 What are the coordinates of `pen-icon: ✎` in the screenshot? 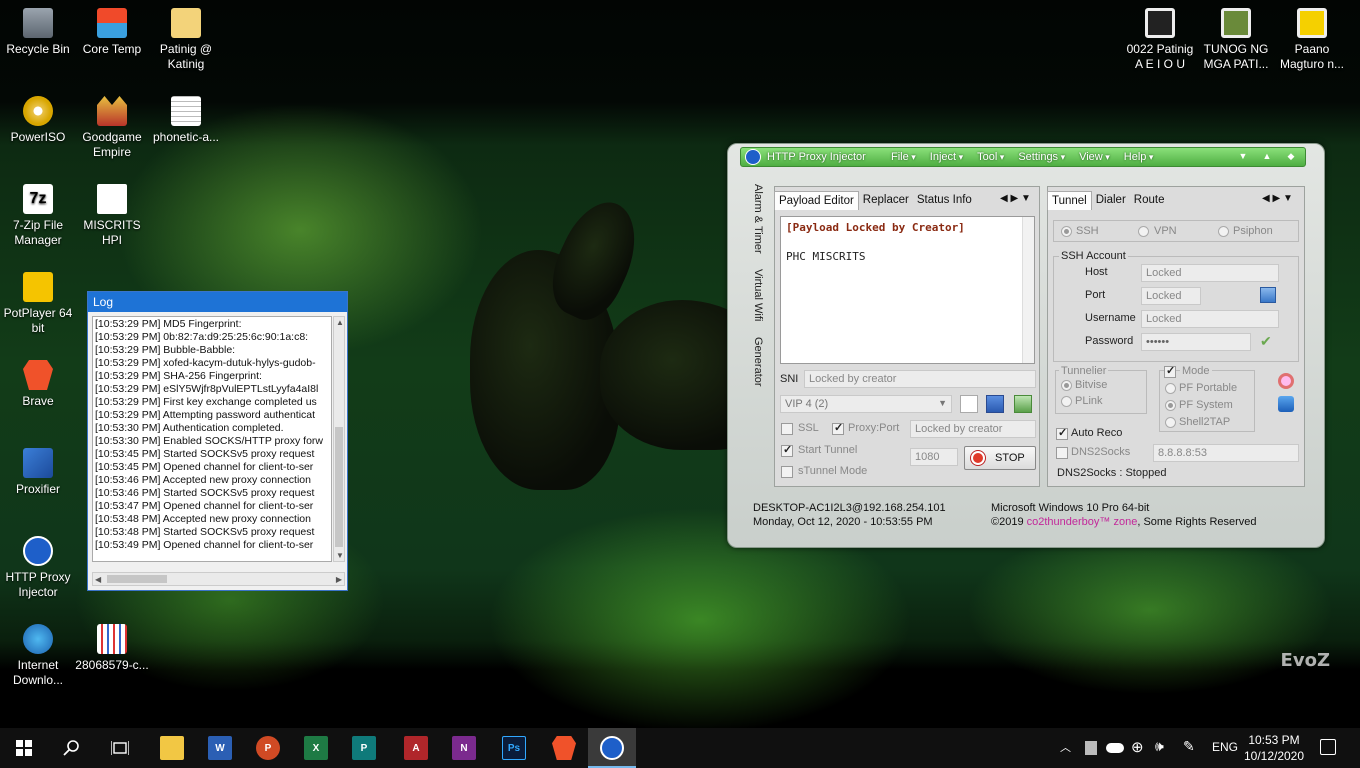 It's located at (1189, 746).